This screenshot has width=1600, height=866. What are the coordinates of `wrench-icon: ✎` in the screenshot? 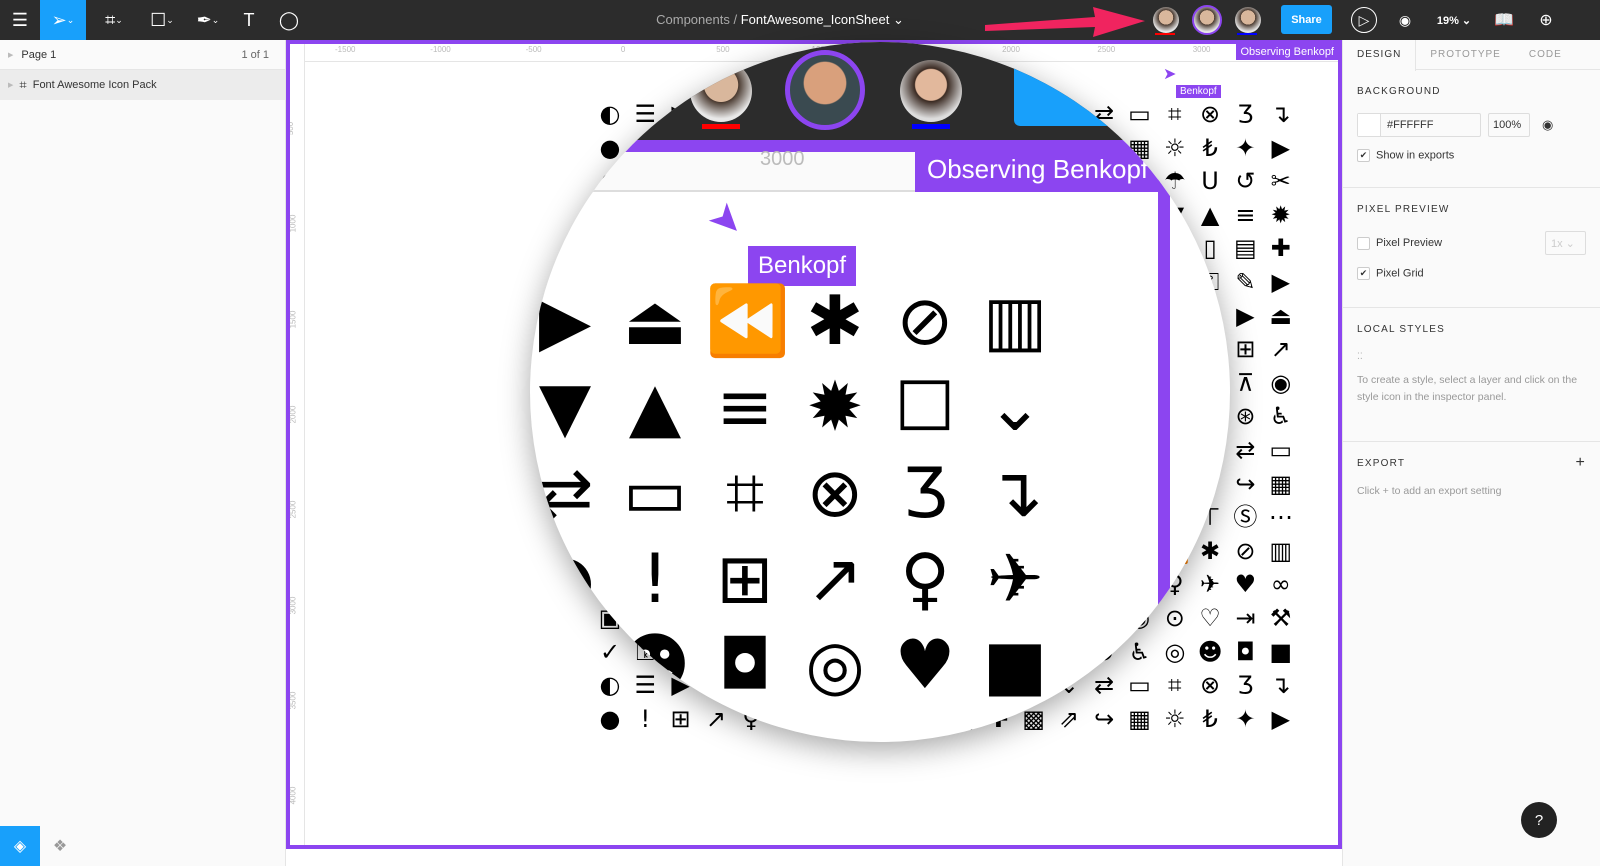 It's located at (1245, 282).